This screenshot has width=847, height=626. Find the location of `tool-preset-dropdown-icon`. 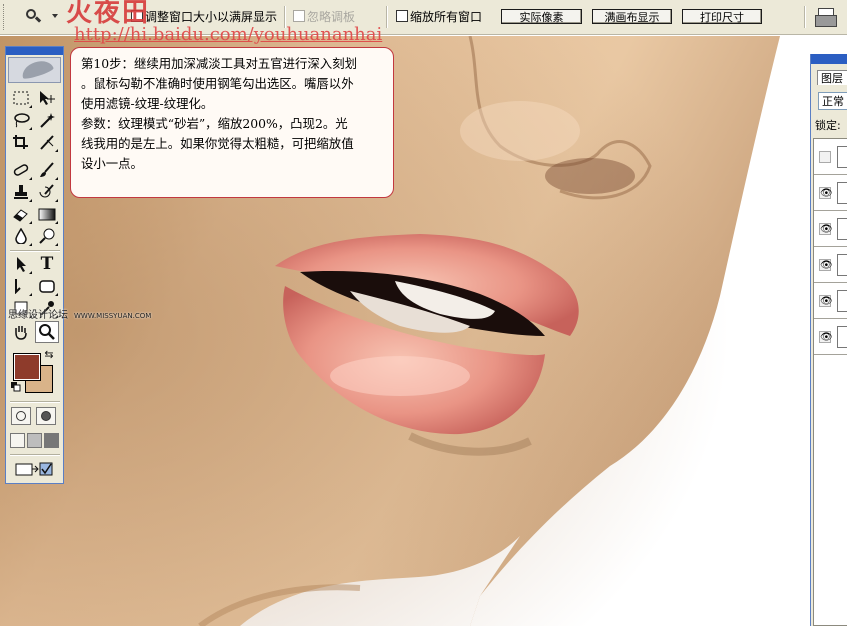

tool-preset-dropdown-icon is located at coordinates (55, 16).